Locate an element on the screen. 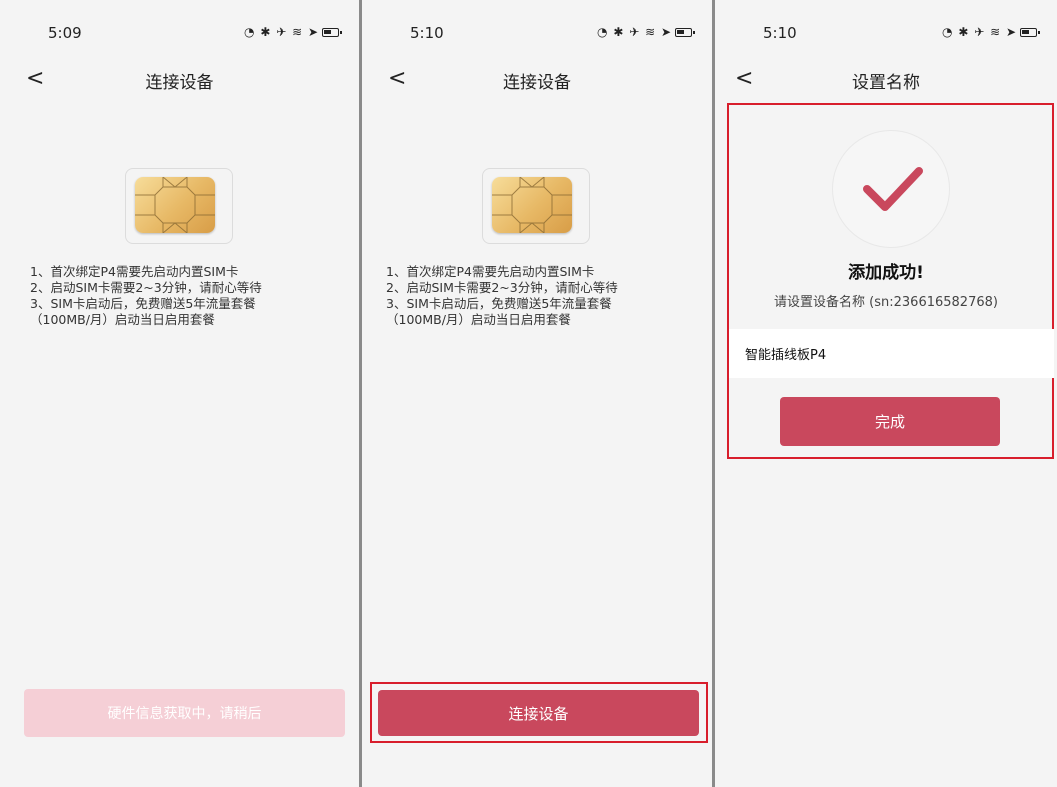  status-time: 5:09 is located at coordinates (65, 33).